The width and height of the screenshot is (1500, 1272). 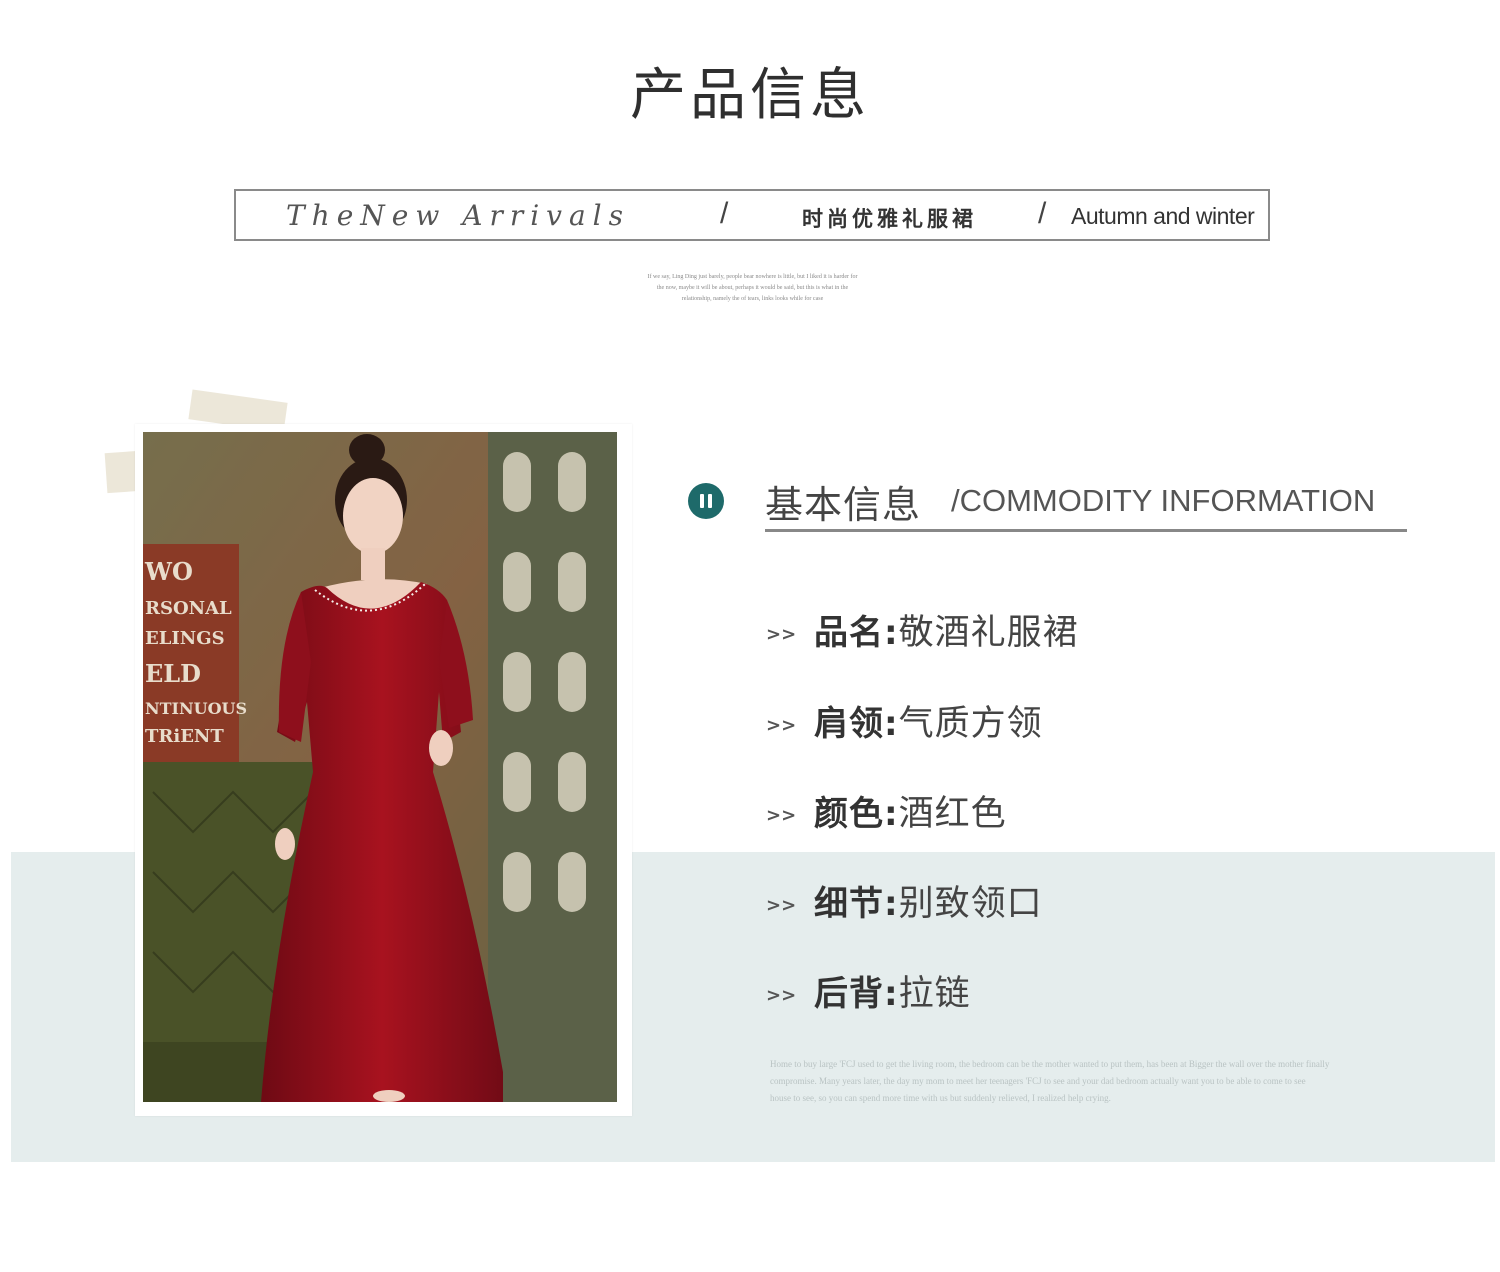 I want to click on info-row-color: >> 颜色: 酒红色, so click(x=886, y=810).